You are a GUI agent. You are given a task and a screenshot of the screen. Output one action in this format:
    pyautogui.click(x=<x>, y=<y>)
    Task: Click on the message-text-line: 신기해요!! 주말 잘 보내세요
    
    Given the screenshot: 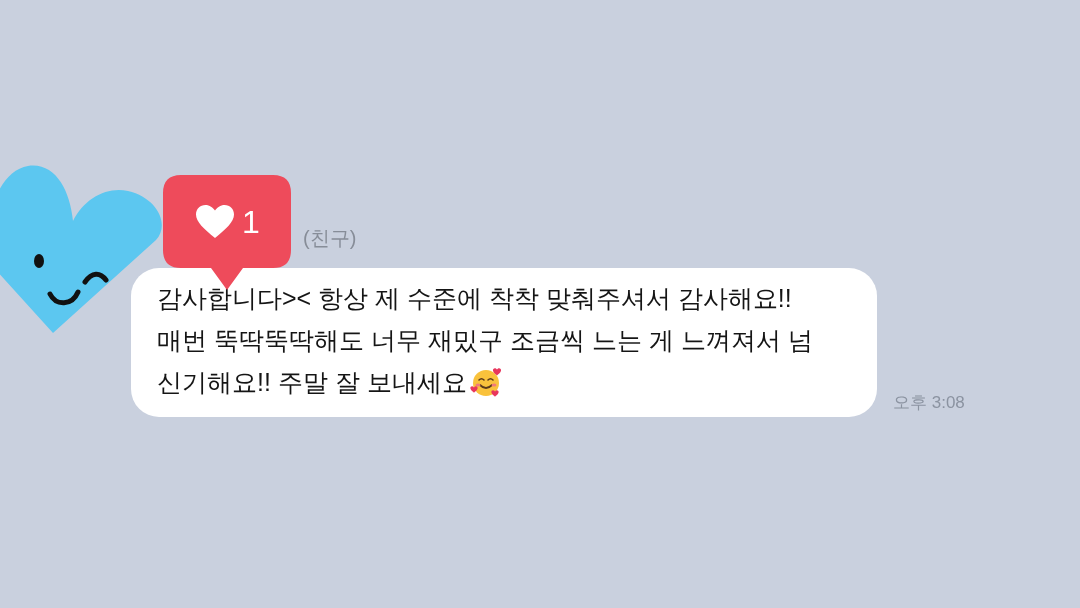 What is the action you would take?
    pyautogui.click(x=312, y=382)
    